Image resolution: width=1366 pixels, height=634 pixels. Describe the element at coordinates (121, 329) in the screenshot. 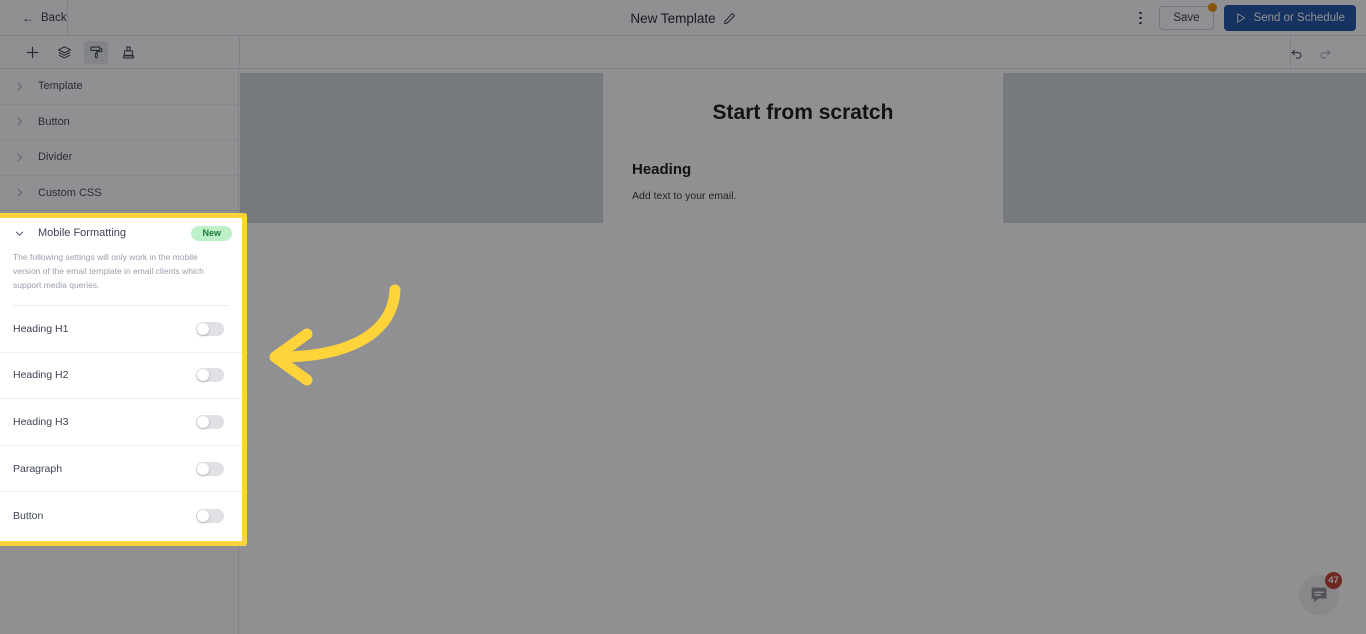

I see `toggle-row-heading-h1: Heading H1` at that location.